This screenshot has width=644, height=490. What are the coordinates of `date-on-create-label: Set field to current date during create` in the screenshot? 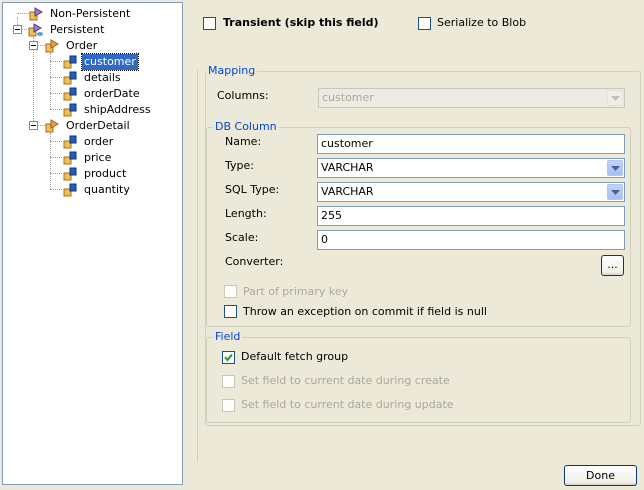 It's located at (345, 380).